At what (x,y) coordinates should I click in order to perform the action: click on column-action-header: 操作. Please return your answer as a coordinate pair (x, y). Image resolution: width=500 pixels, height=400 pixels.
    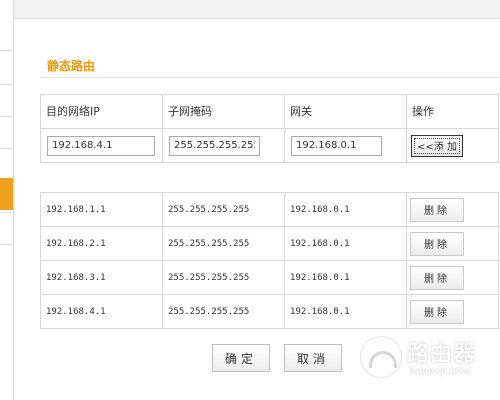
    Looking at the image, I should click on (423, 111).